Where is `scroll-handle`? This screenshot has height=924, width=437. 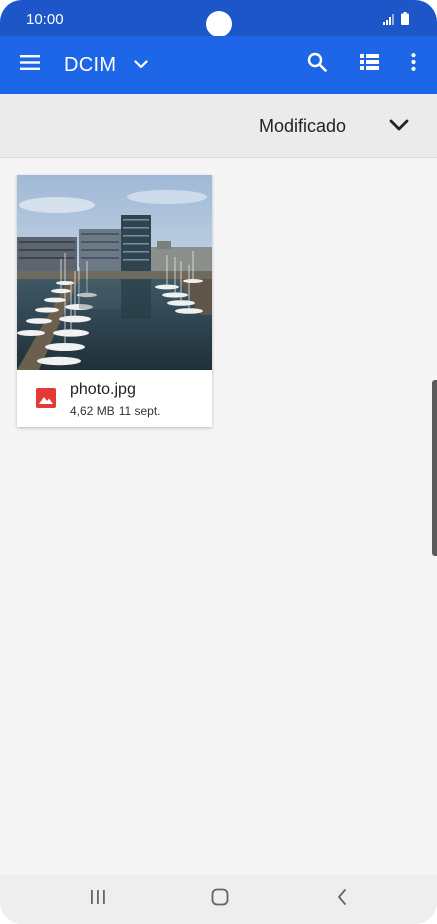 scroll-handle is located at coordinates (434, 468).